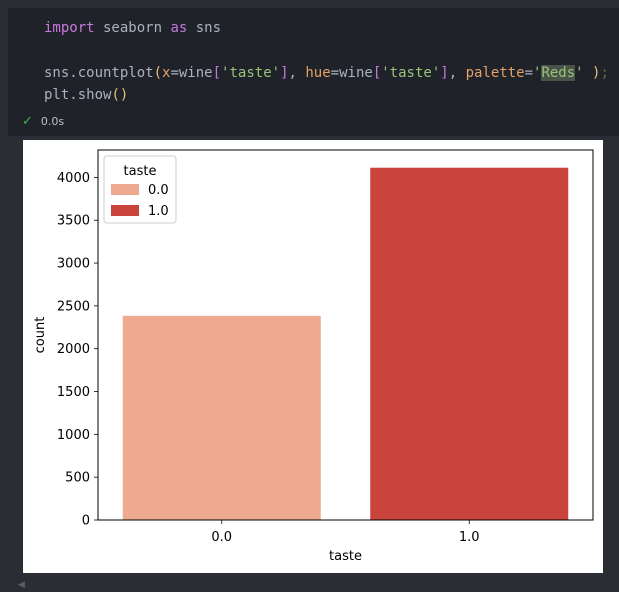 The height and width of the screenshot is (592, 619). I want to click on y-tick-label: 1000, so click(73, 435).